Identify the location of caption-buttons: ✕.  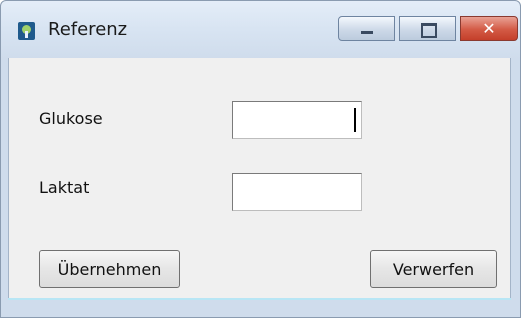
(428, 29).